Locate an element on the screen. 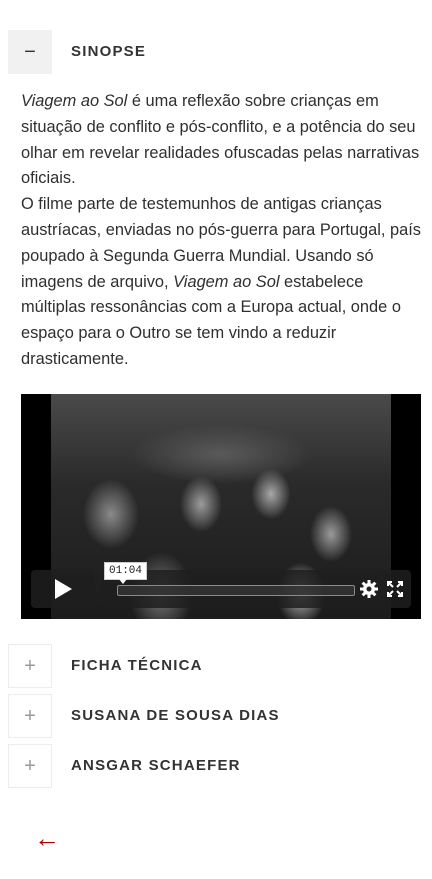  play-button is located at coordinates (63, 589).